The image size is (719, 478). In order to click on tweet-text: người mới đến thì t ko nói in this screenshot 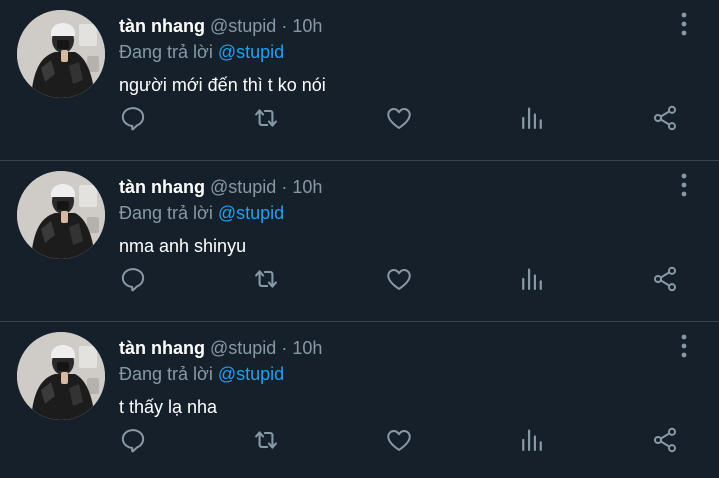, I will do `click(222, 85)`.